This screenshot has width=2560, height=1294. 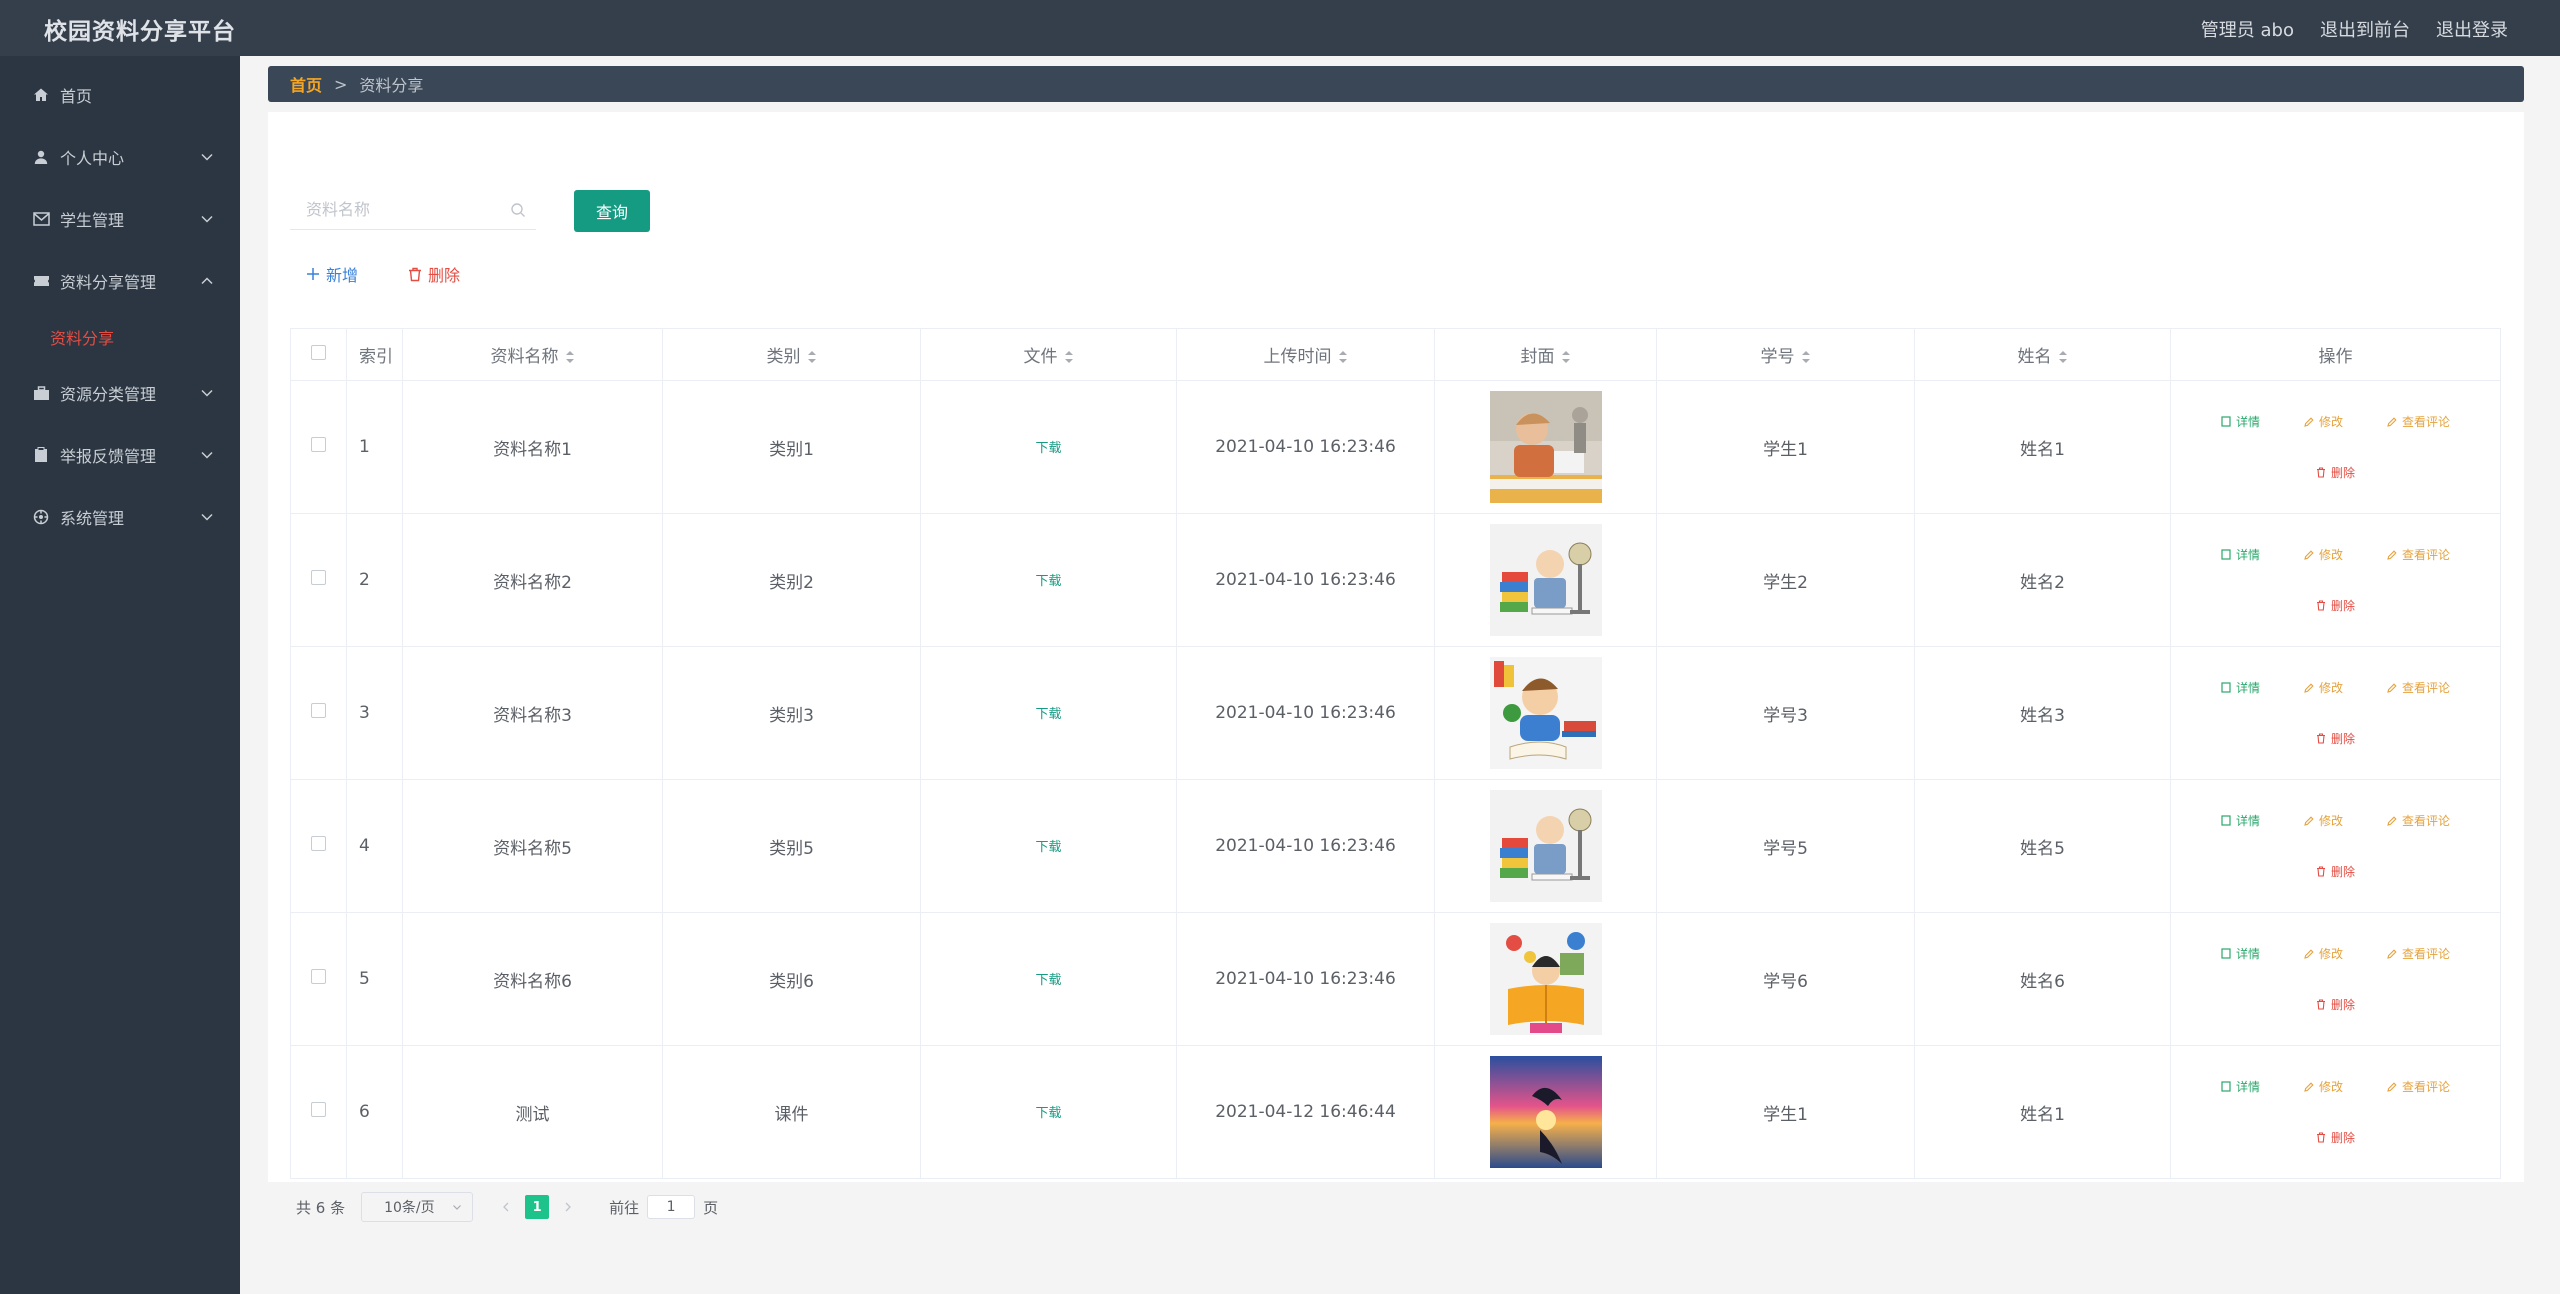 What do you see at coordinates (342, 275) in the screenshot?
I see `add-button-label: 新增` at bounding box center [342, 275].